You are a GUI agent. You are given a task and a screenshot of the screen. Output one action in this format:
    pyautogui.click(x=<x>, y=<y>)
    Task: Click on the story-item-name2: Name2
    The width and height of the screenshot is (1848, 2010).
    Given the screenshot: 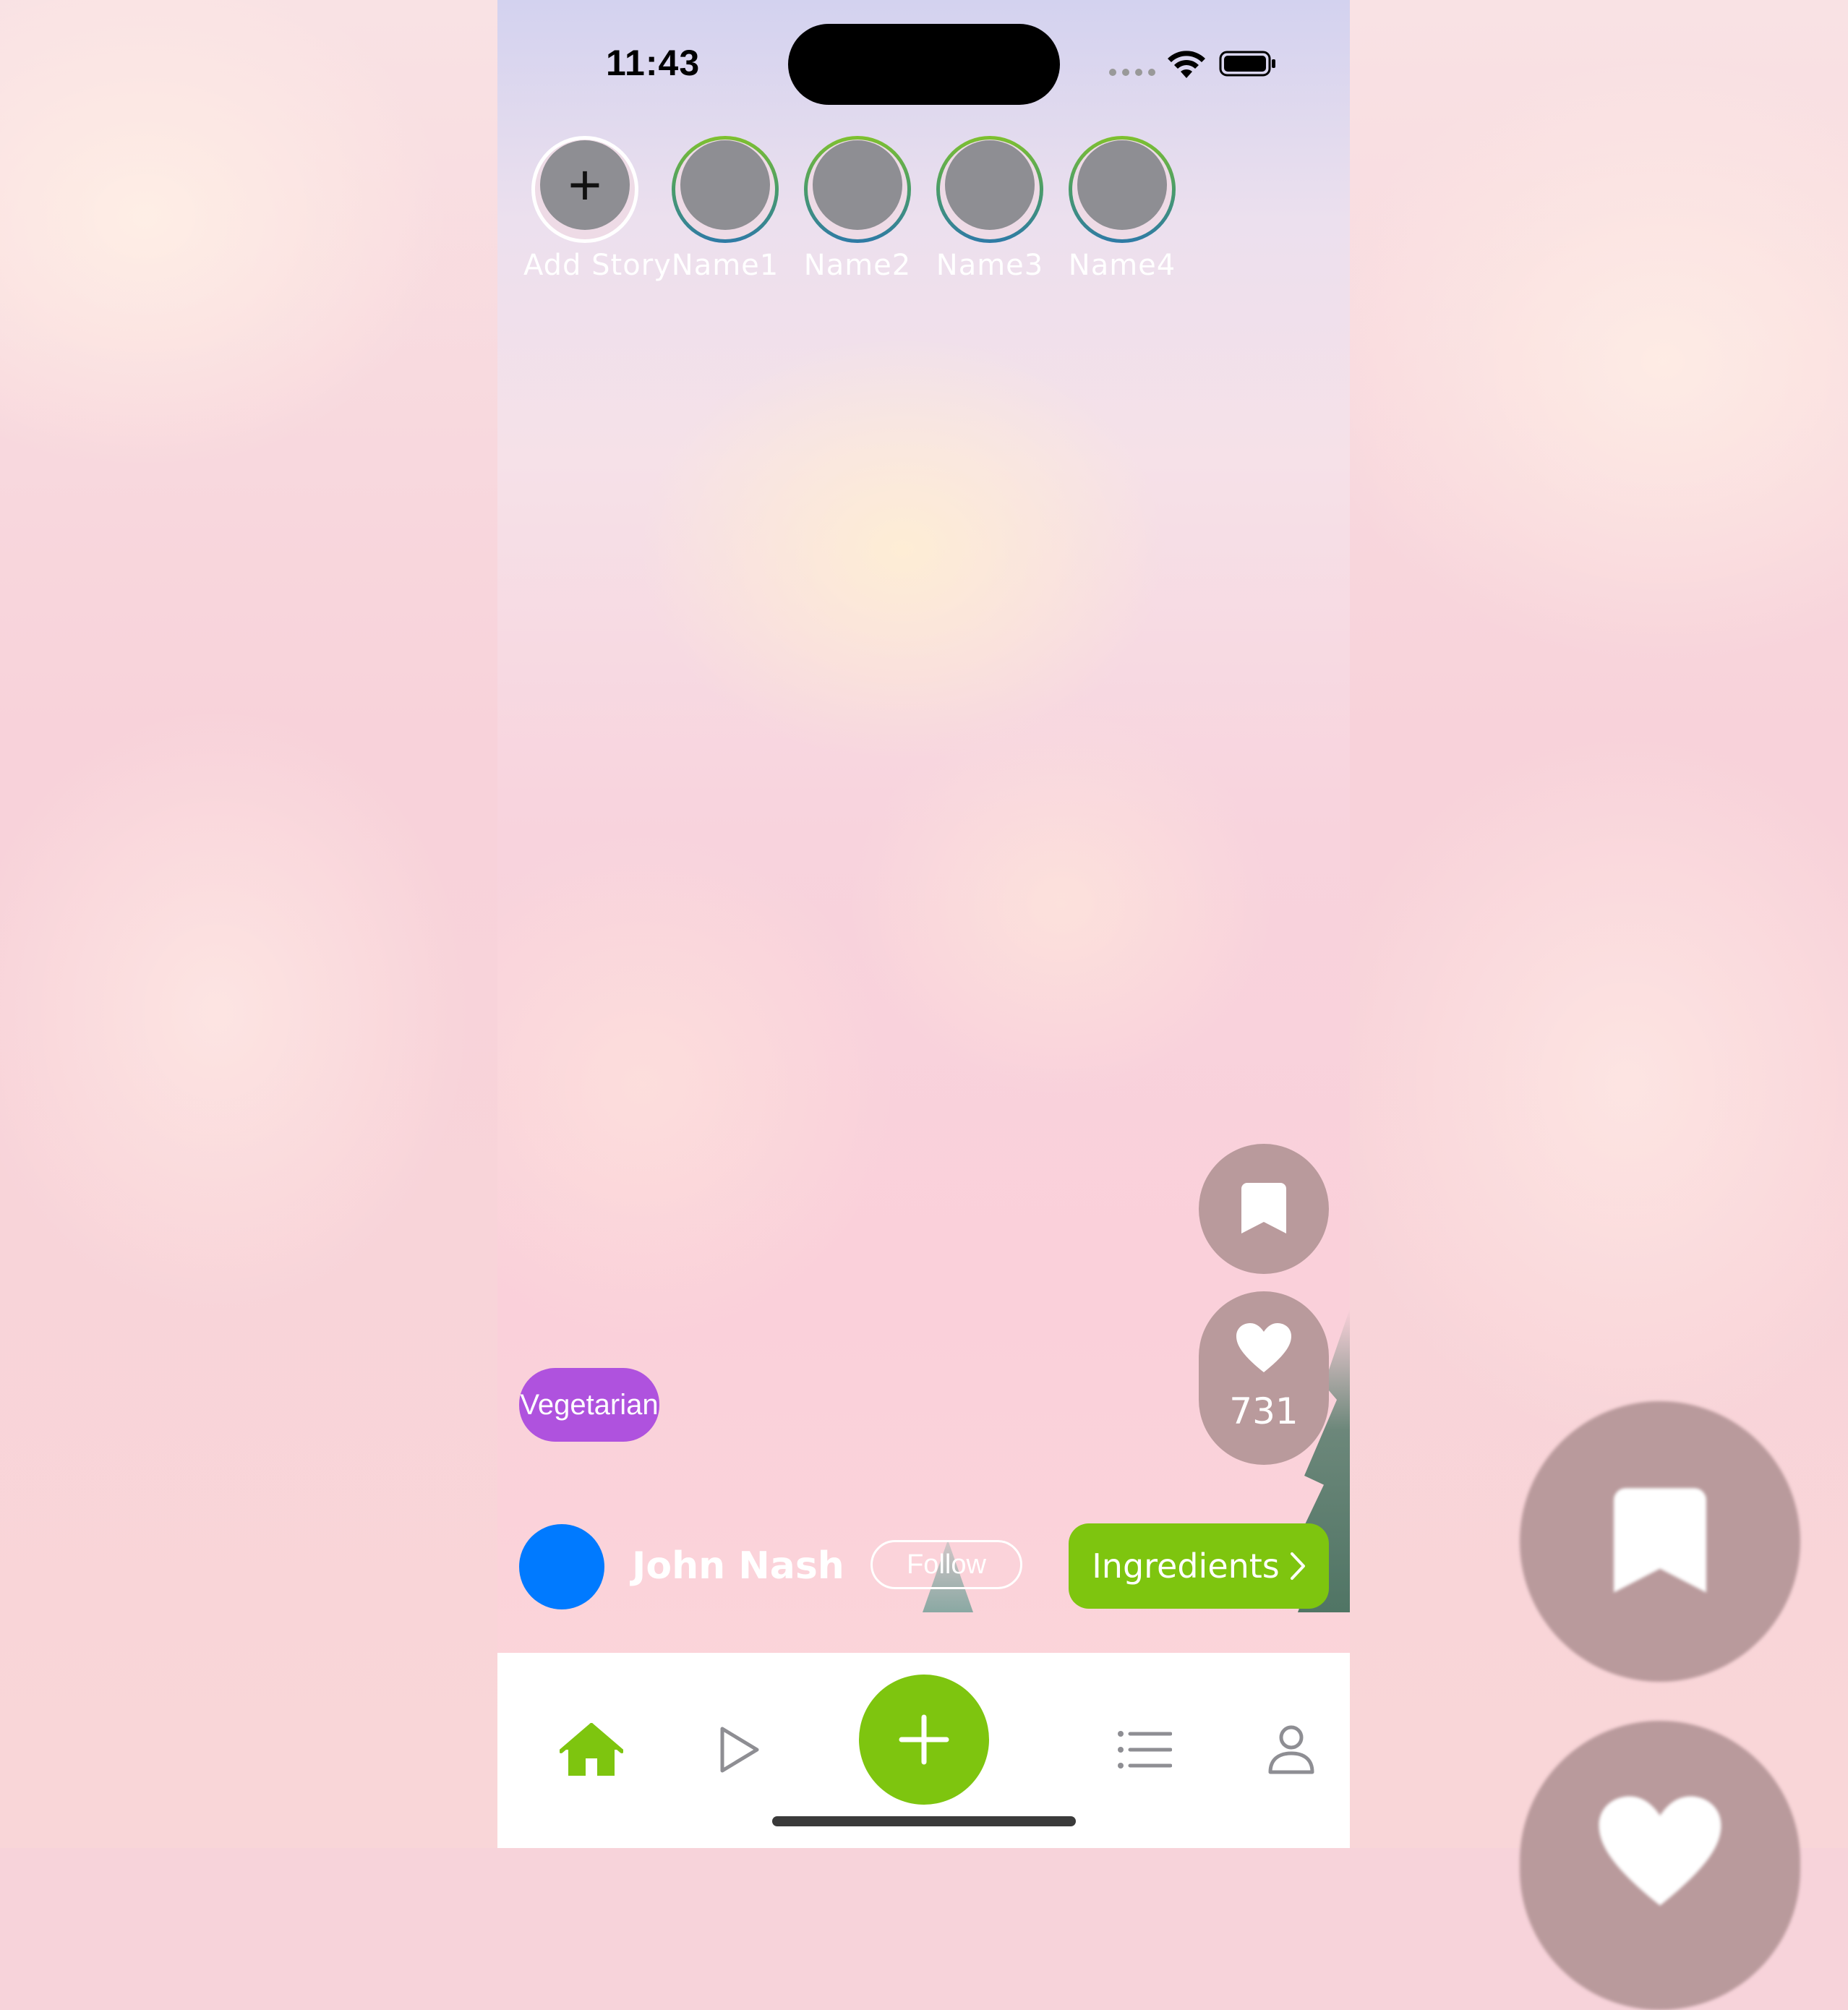 What is the action you would take?
    pyautogui.click(x=857, y=209)
    